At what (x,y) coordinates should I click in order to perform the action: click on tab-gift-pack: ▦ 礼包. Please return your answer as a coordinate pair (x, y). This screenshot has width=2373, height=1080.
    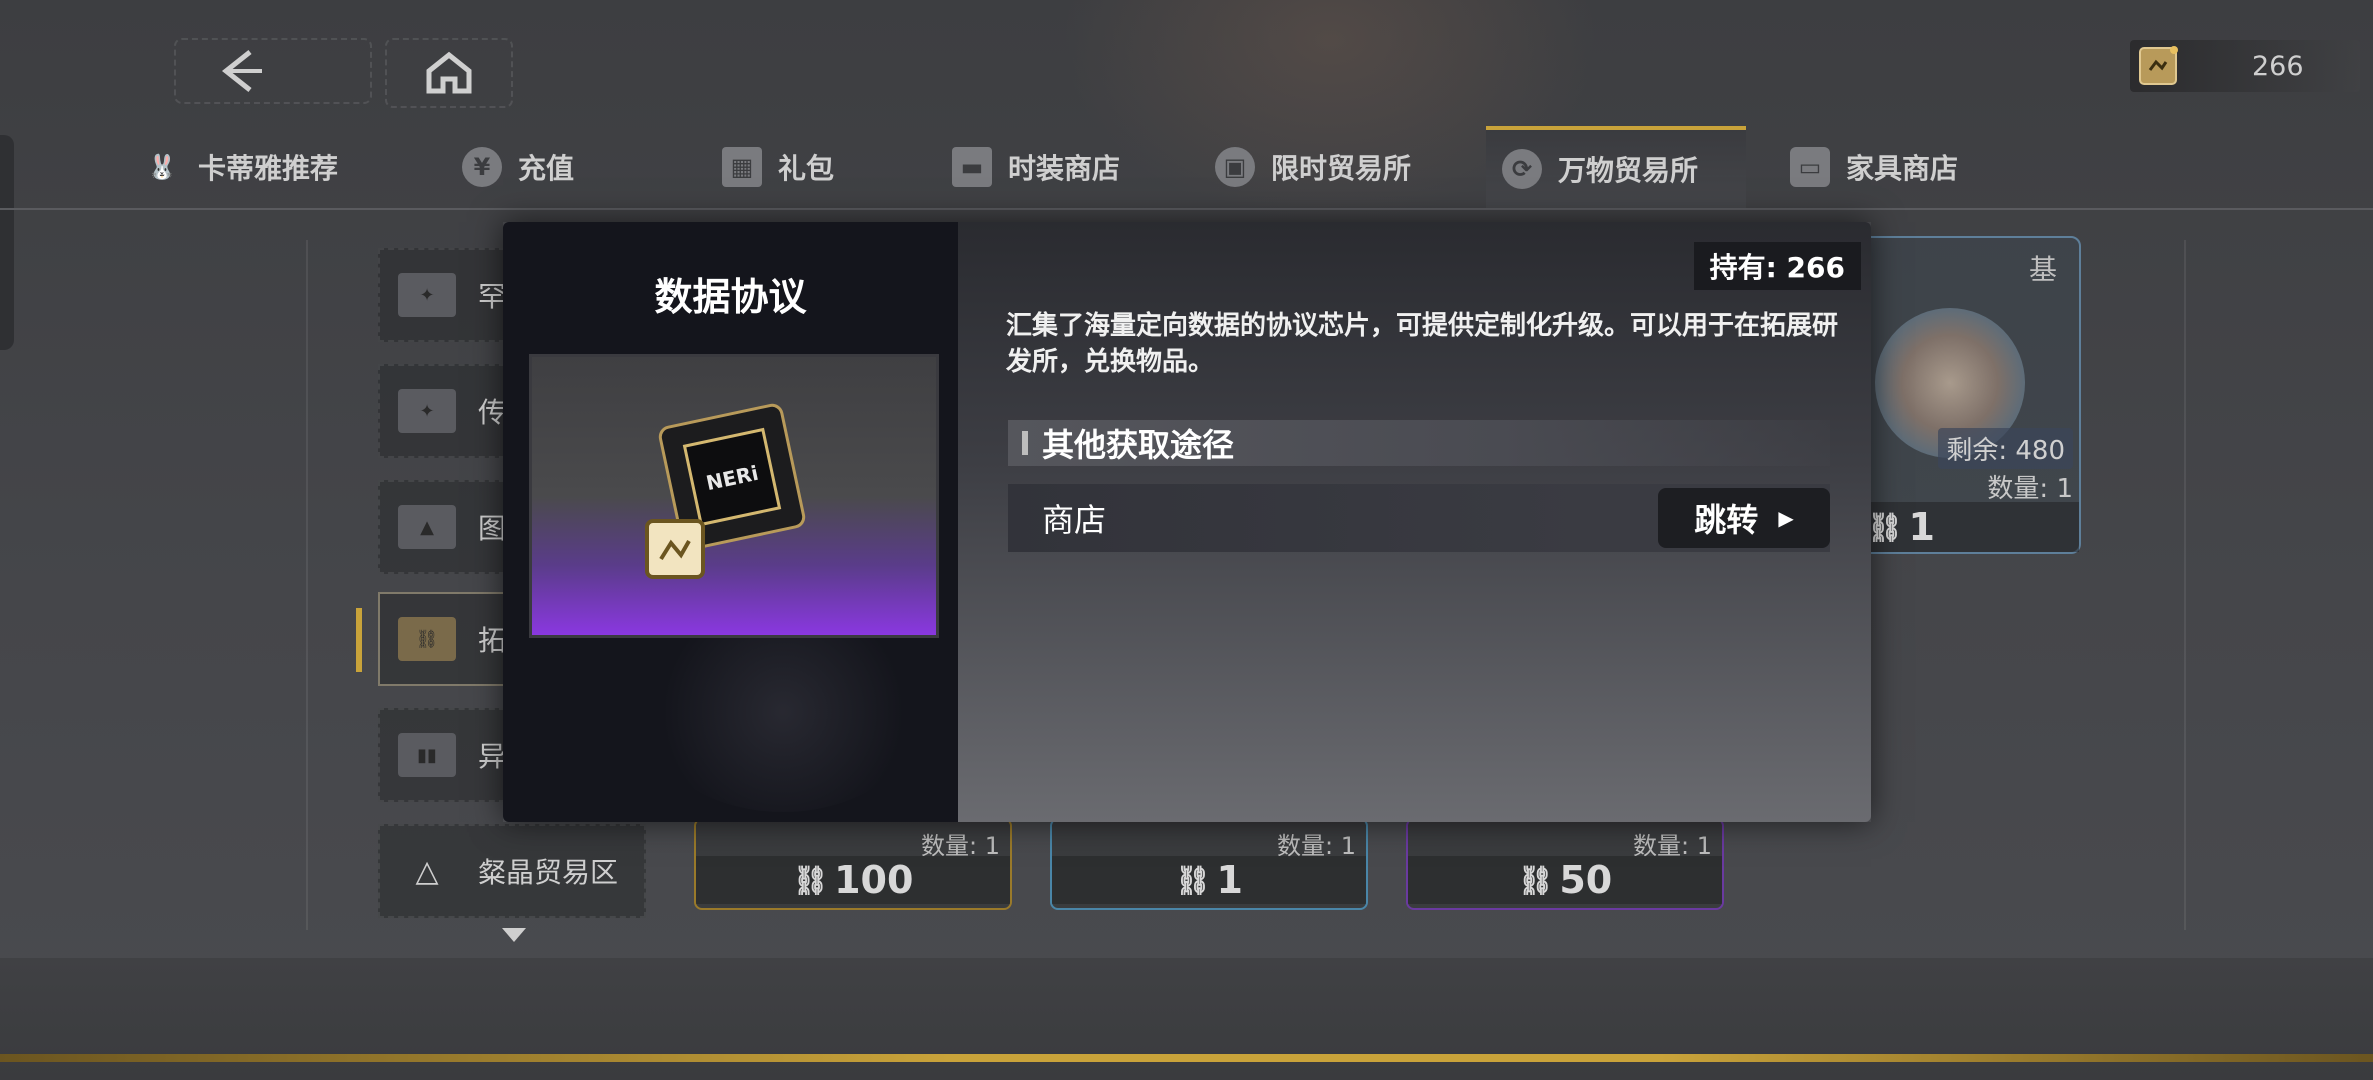
    Looking at the image, I should click on (778, 167).